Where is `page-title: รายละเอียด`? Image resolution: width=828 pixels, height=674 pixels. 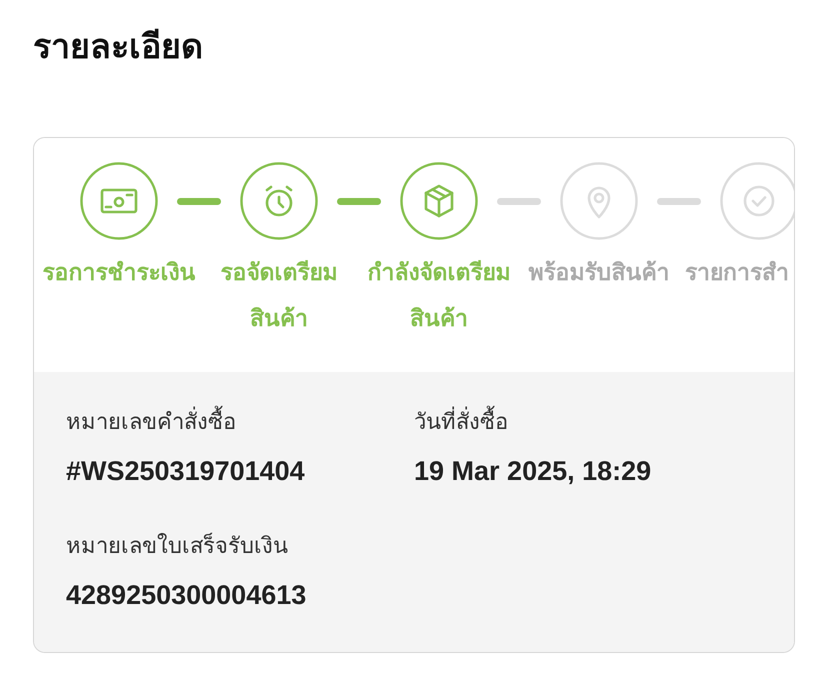
page-title: รายละเอียด is located at coordinates (118, 47).